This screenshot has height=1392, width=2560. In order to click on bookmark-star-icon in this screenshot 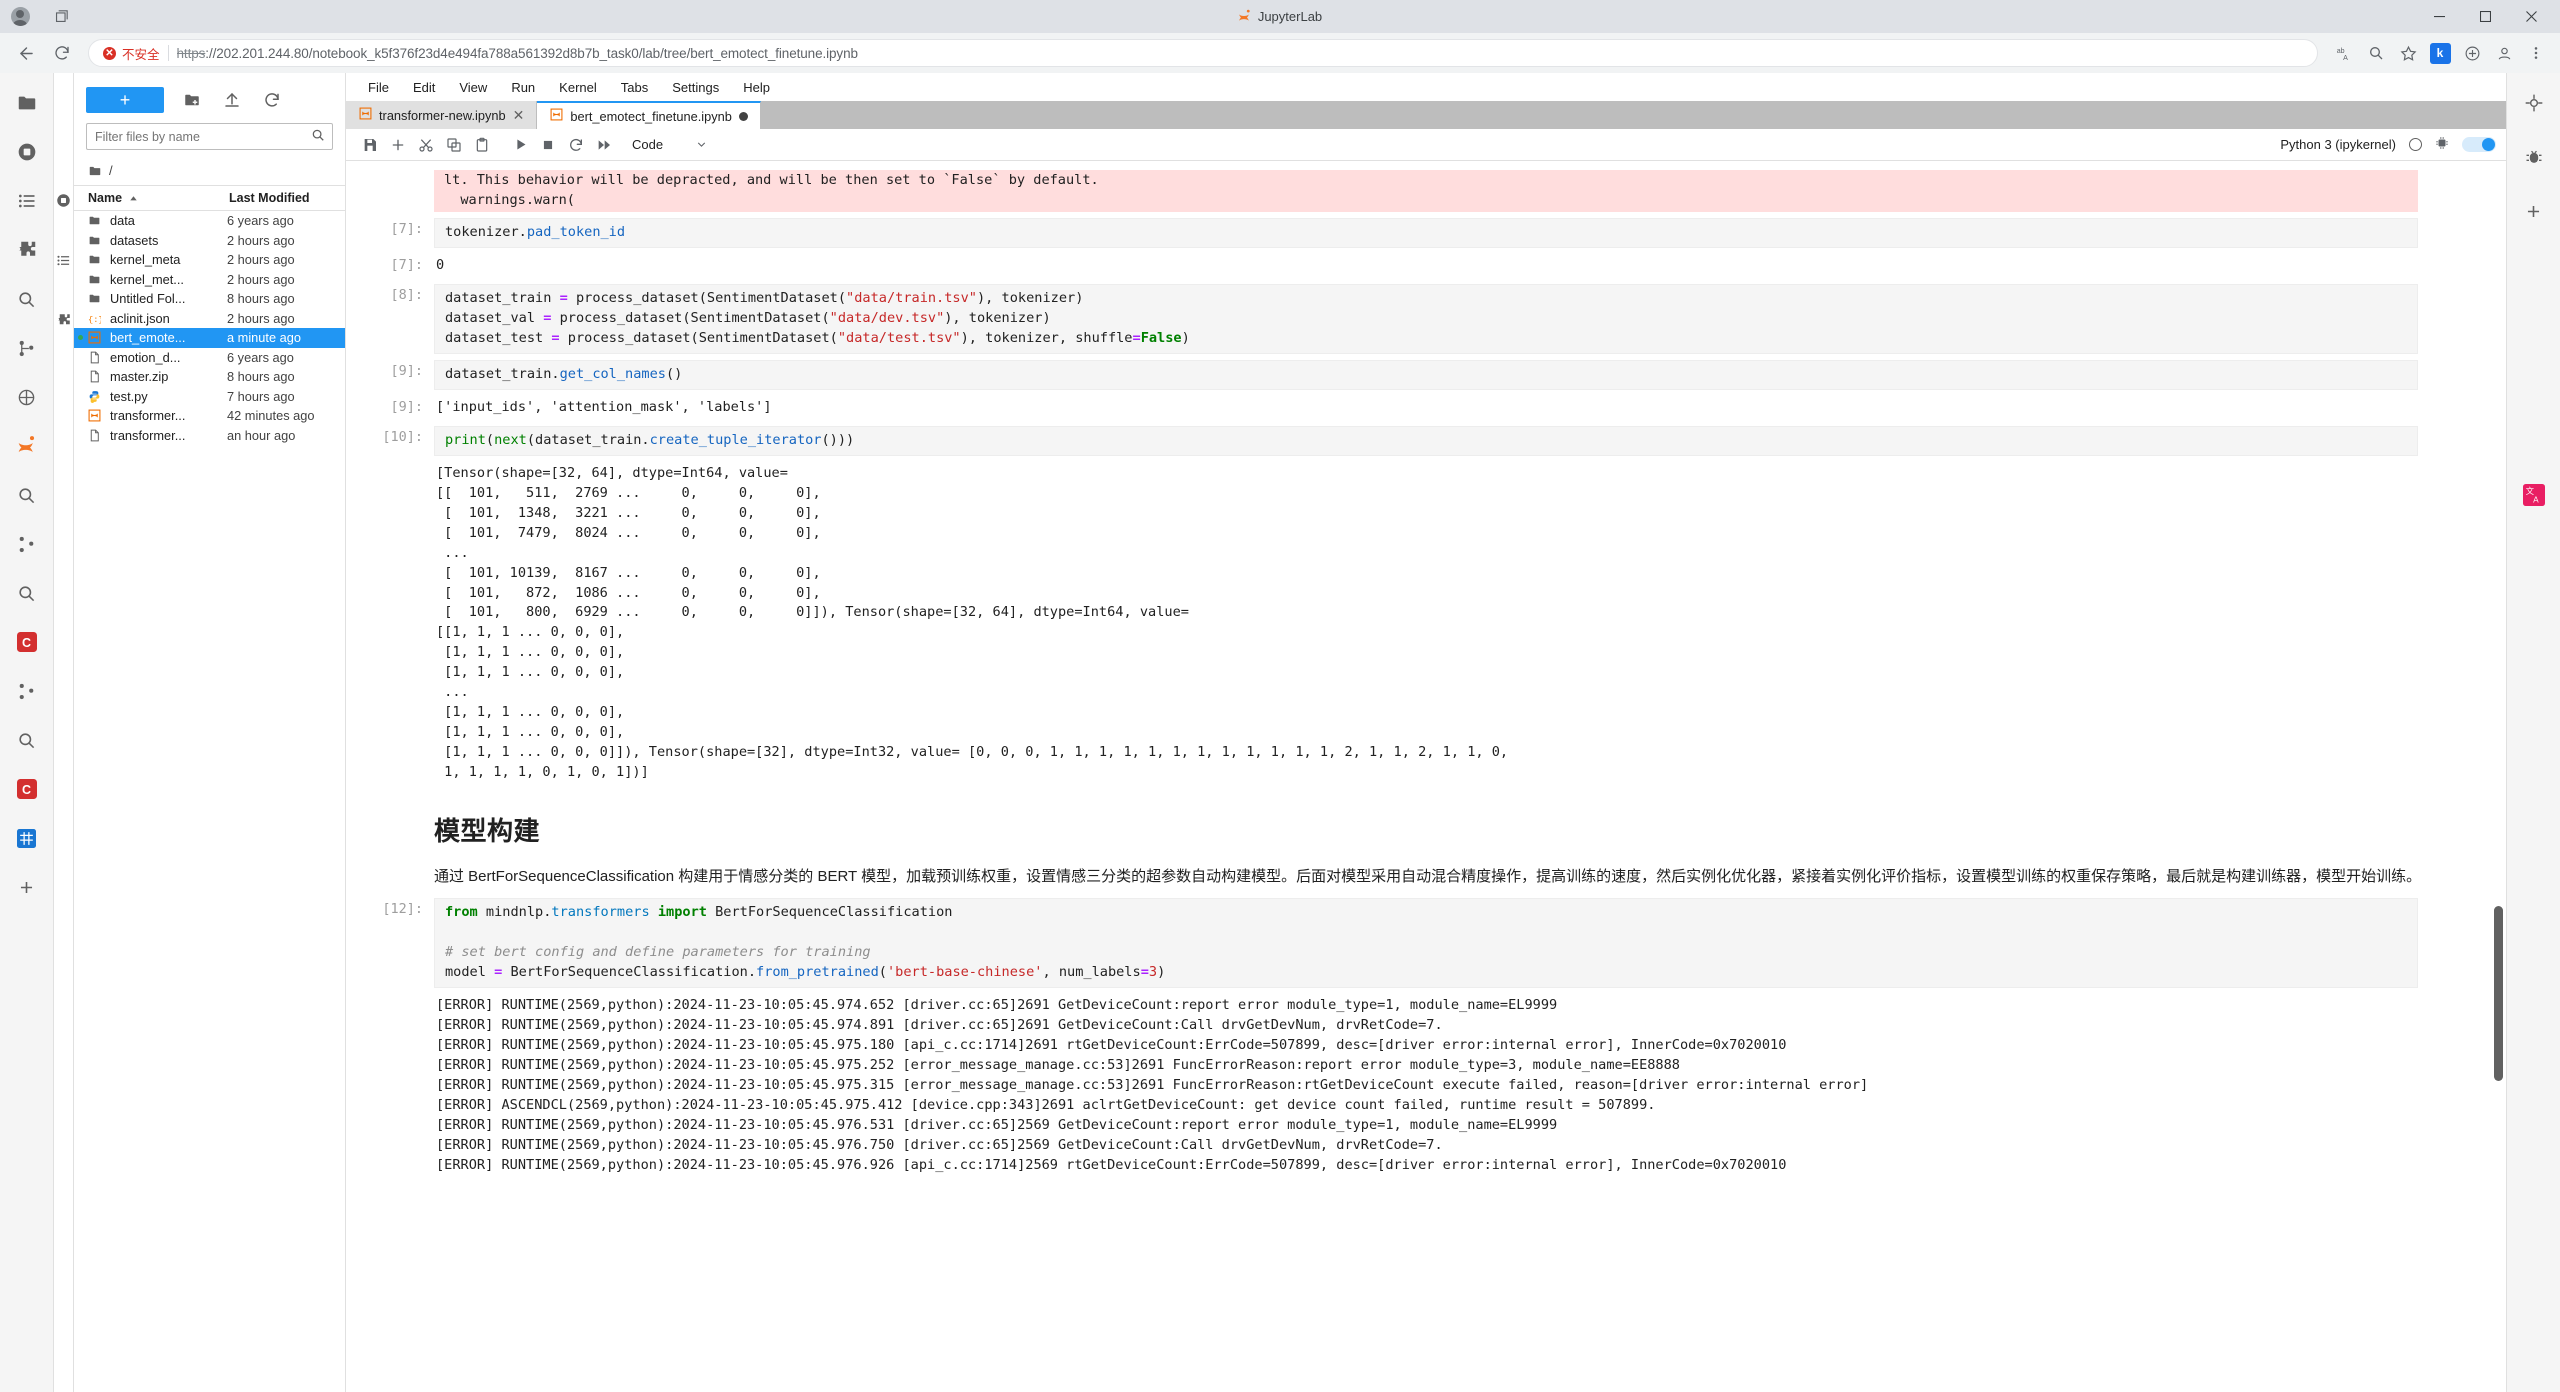, I will do `click(2408, 53)`.